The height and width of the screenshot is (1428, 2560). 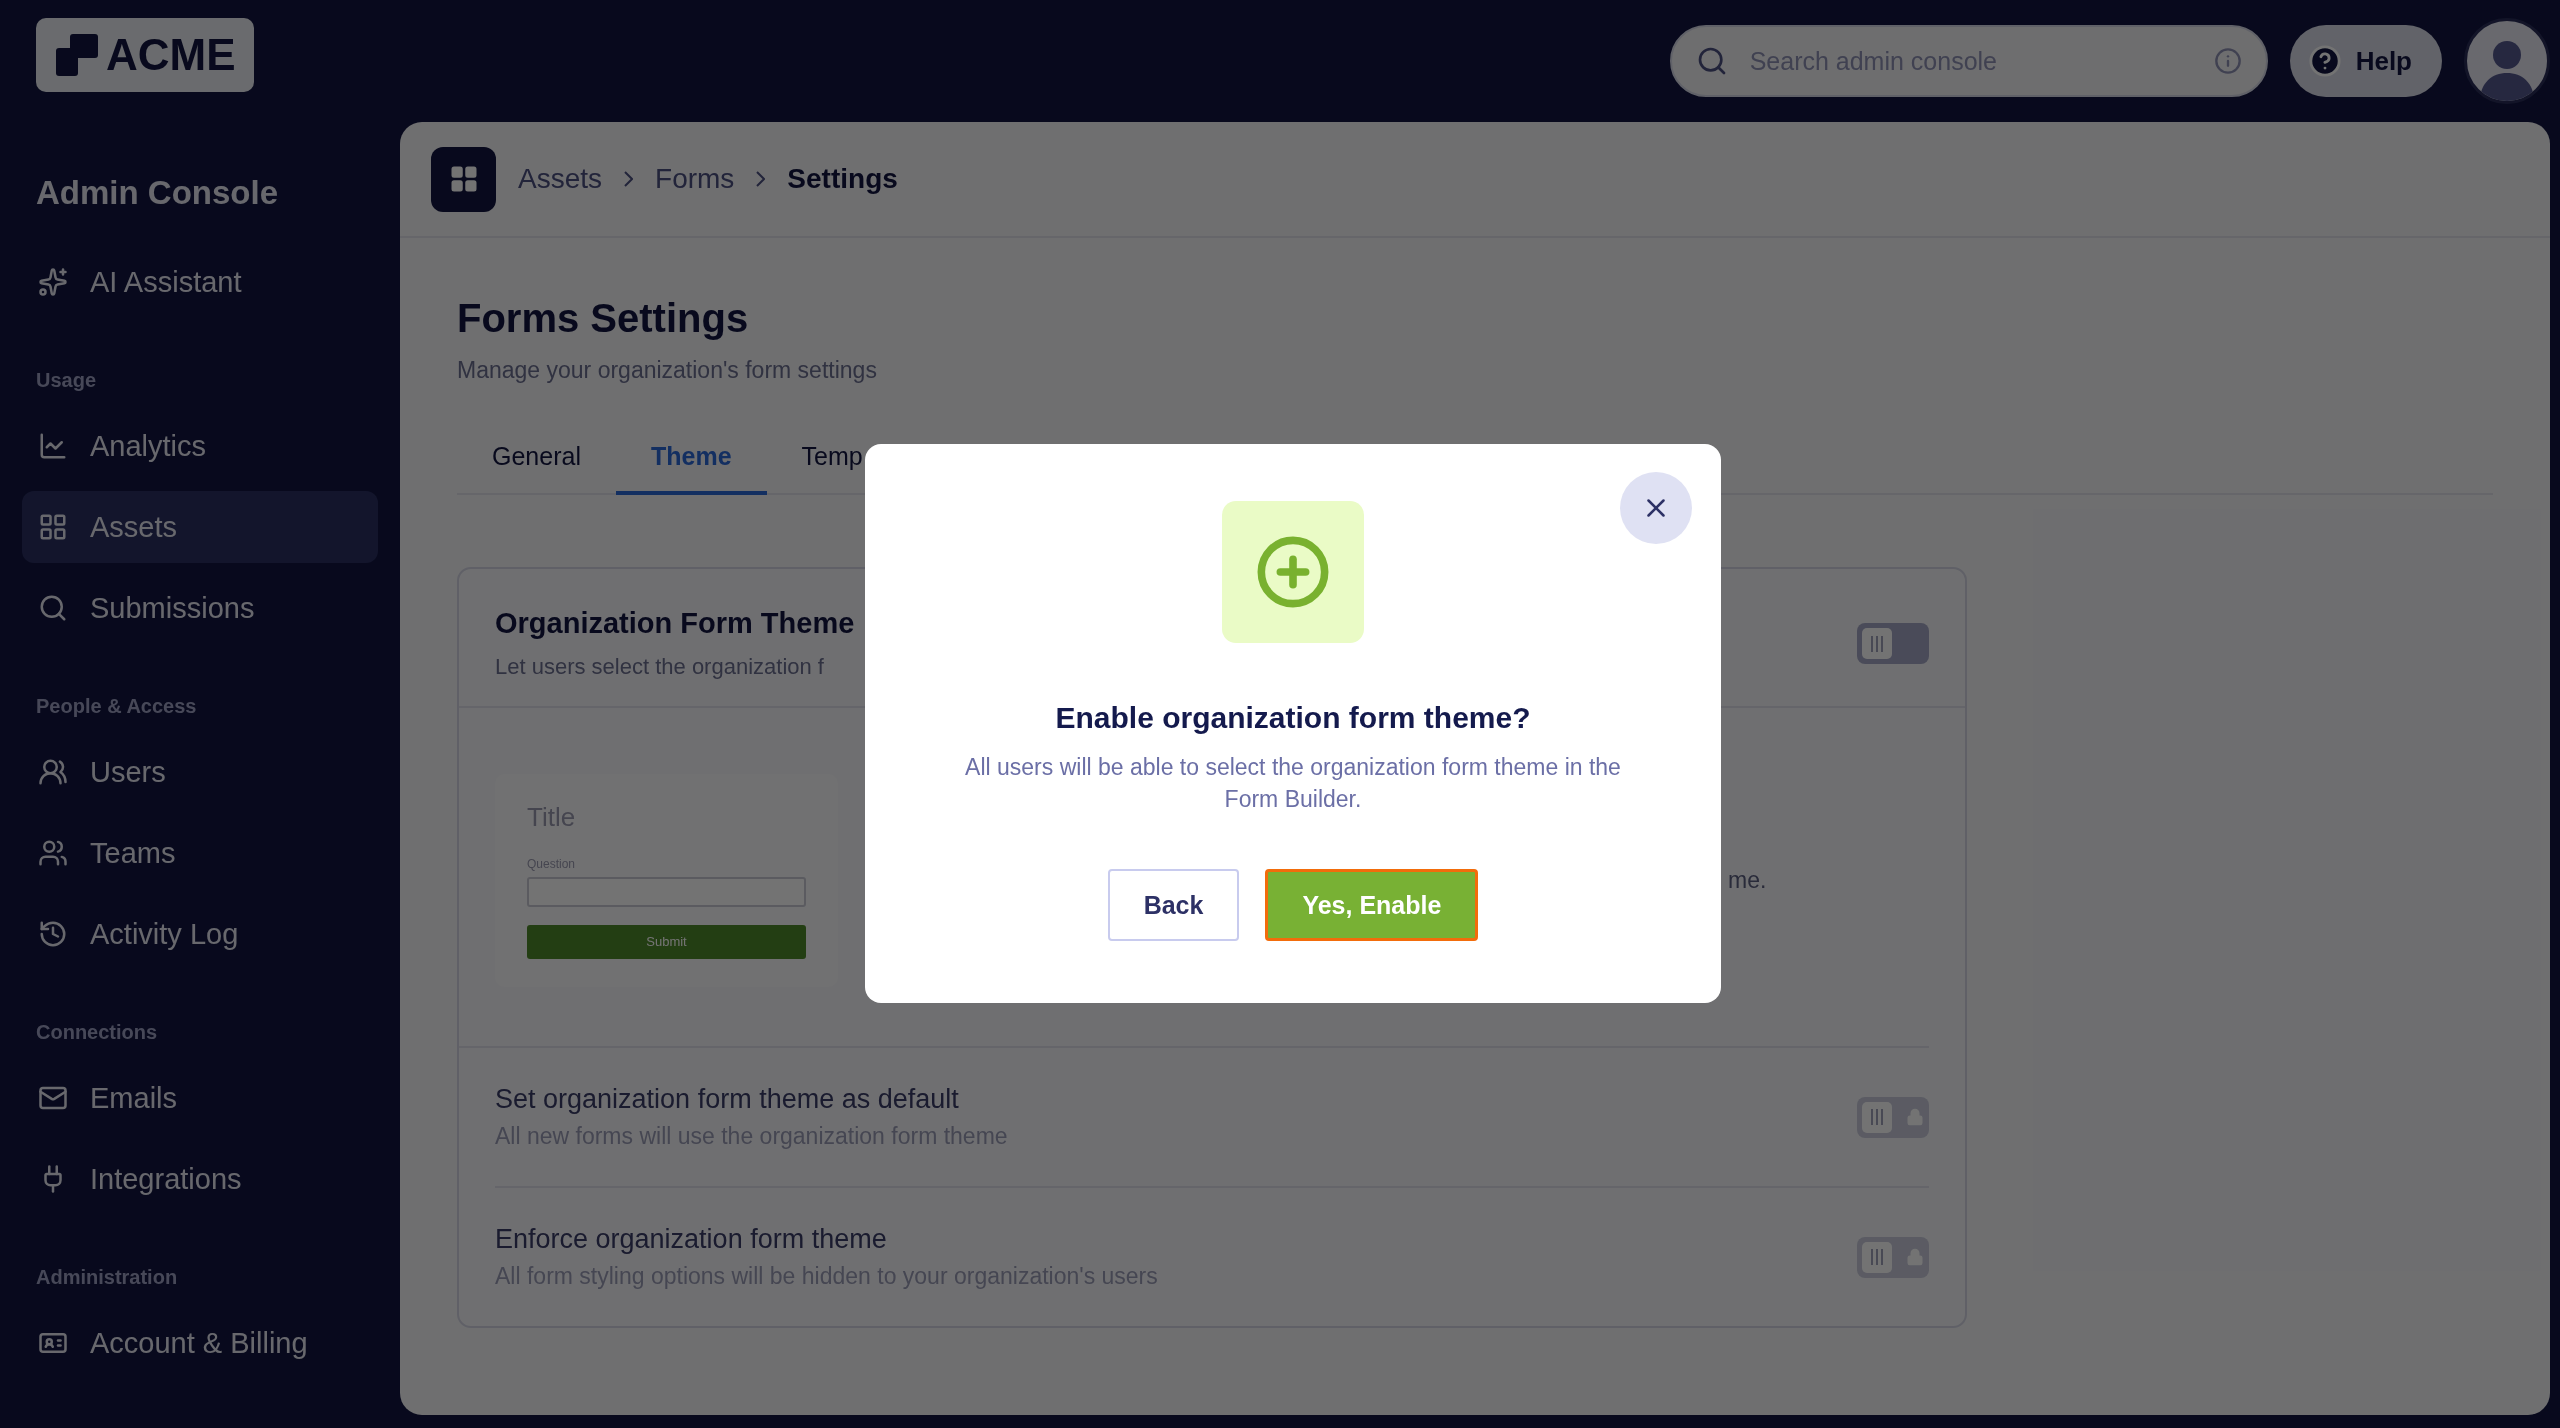 I want to click on logo: ACME, so click(x=145, y=55).